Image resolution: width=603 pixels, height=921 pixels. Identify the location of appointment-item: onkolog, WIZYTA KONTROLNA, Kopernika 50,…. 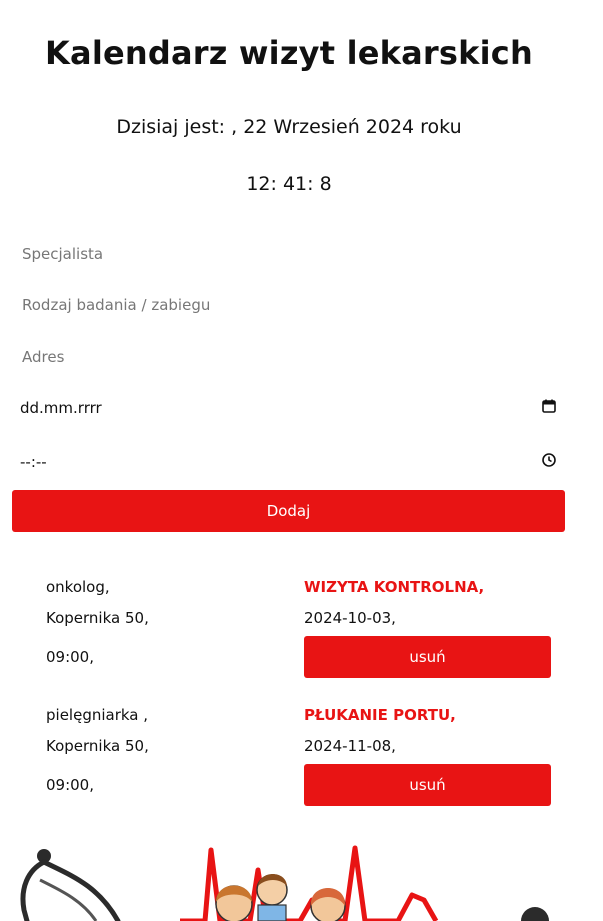
(301, 636).